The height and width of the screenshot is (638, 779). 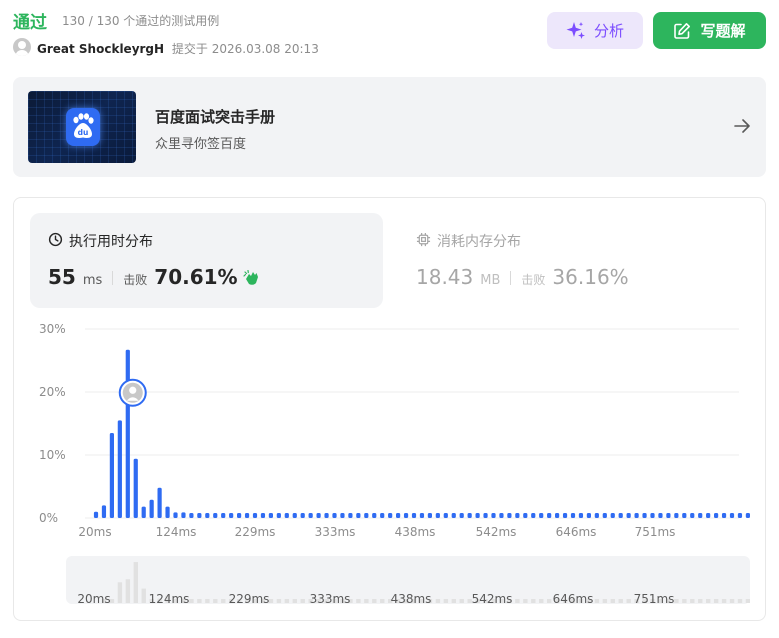 I want to click on your-result-avatar-marker, so click(x=132, y=392).